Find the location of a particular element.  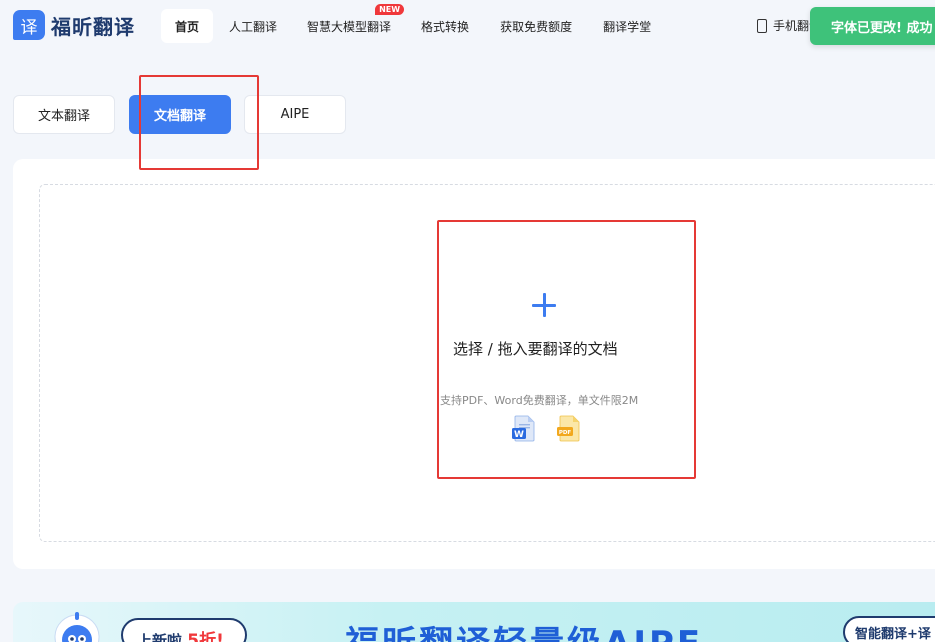

nav-label: 格式转换 is located at coordinates (445, 26).